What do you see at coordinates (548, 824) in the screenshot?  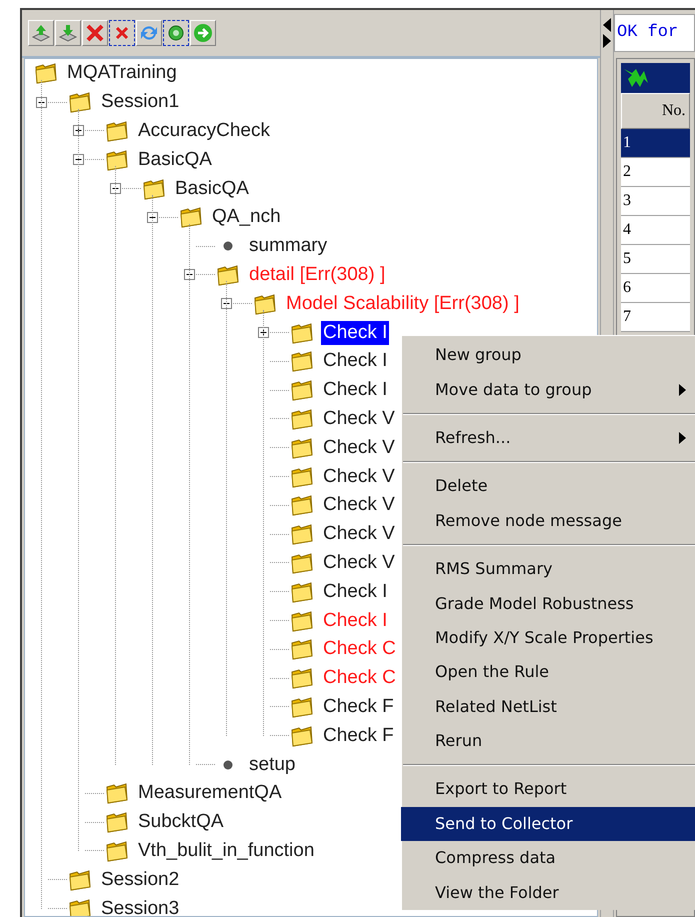 I see `menu-item: Send to Collector` at bounding box center [548, 824].